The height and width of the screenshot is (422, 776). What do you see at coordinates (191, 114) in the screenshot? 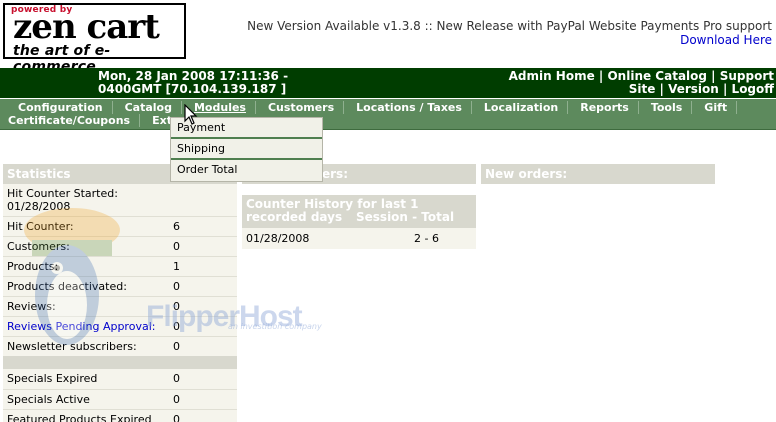
I see `mouse-cursor-icon` at bounding box center [191, 114].